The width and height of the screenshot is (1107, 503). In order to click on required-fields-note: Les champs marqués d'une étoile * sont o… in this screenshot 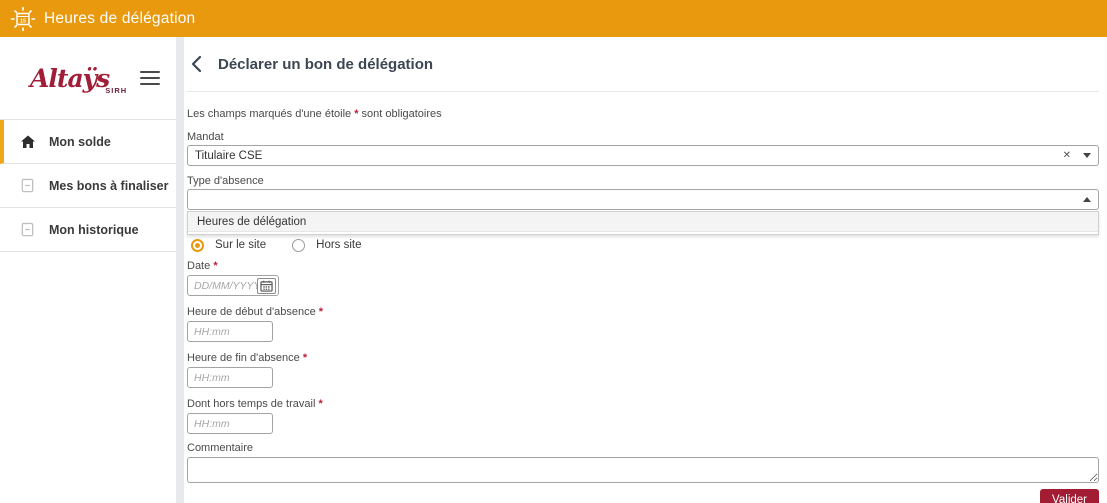, I will do `click(314, 114)`.